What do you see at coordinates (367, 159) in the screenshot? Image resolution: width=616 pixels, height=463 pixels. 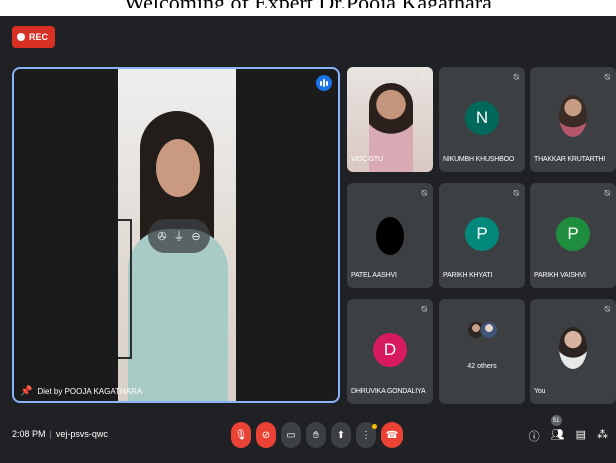 I see `participant-name: VIDC GTU` at bounding box center [367, 159].